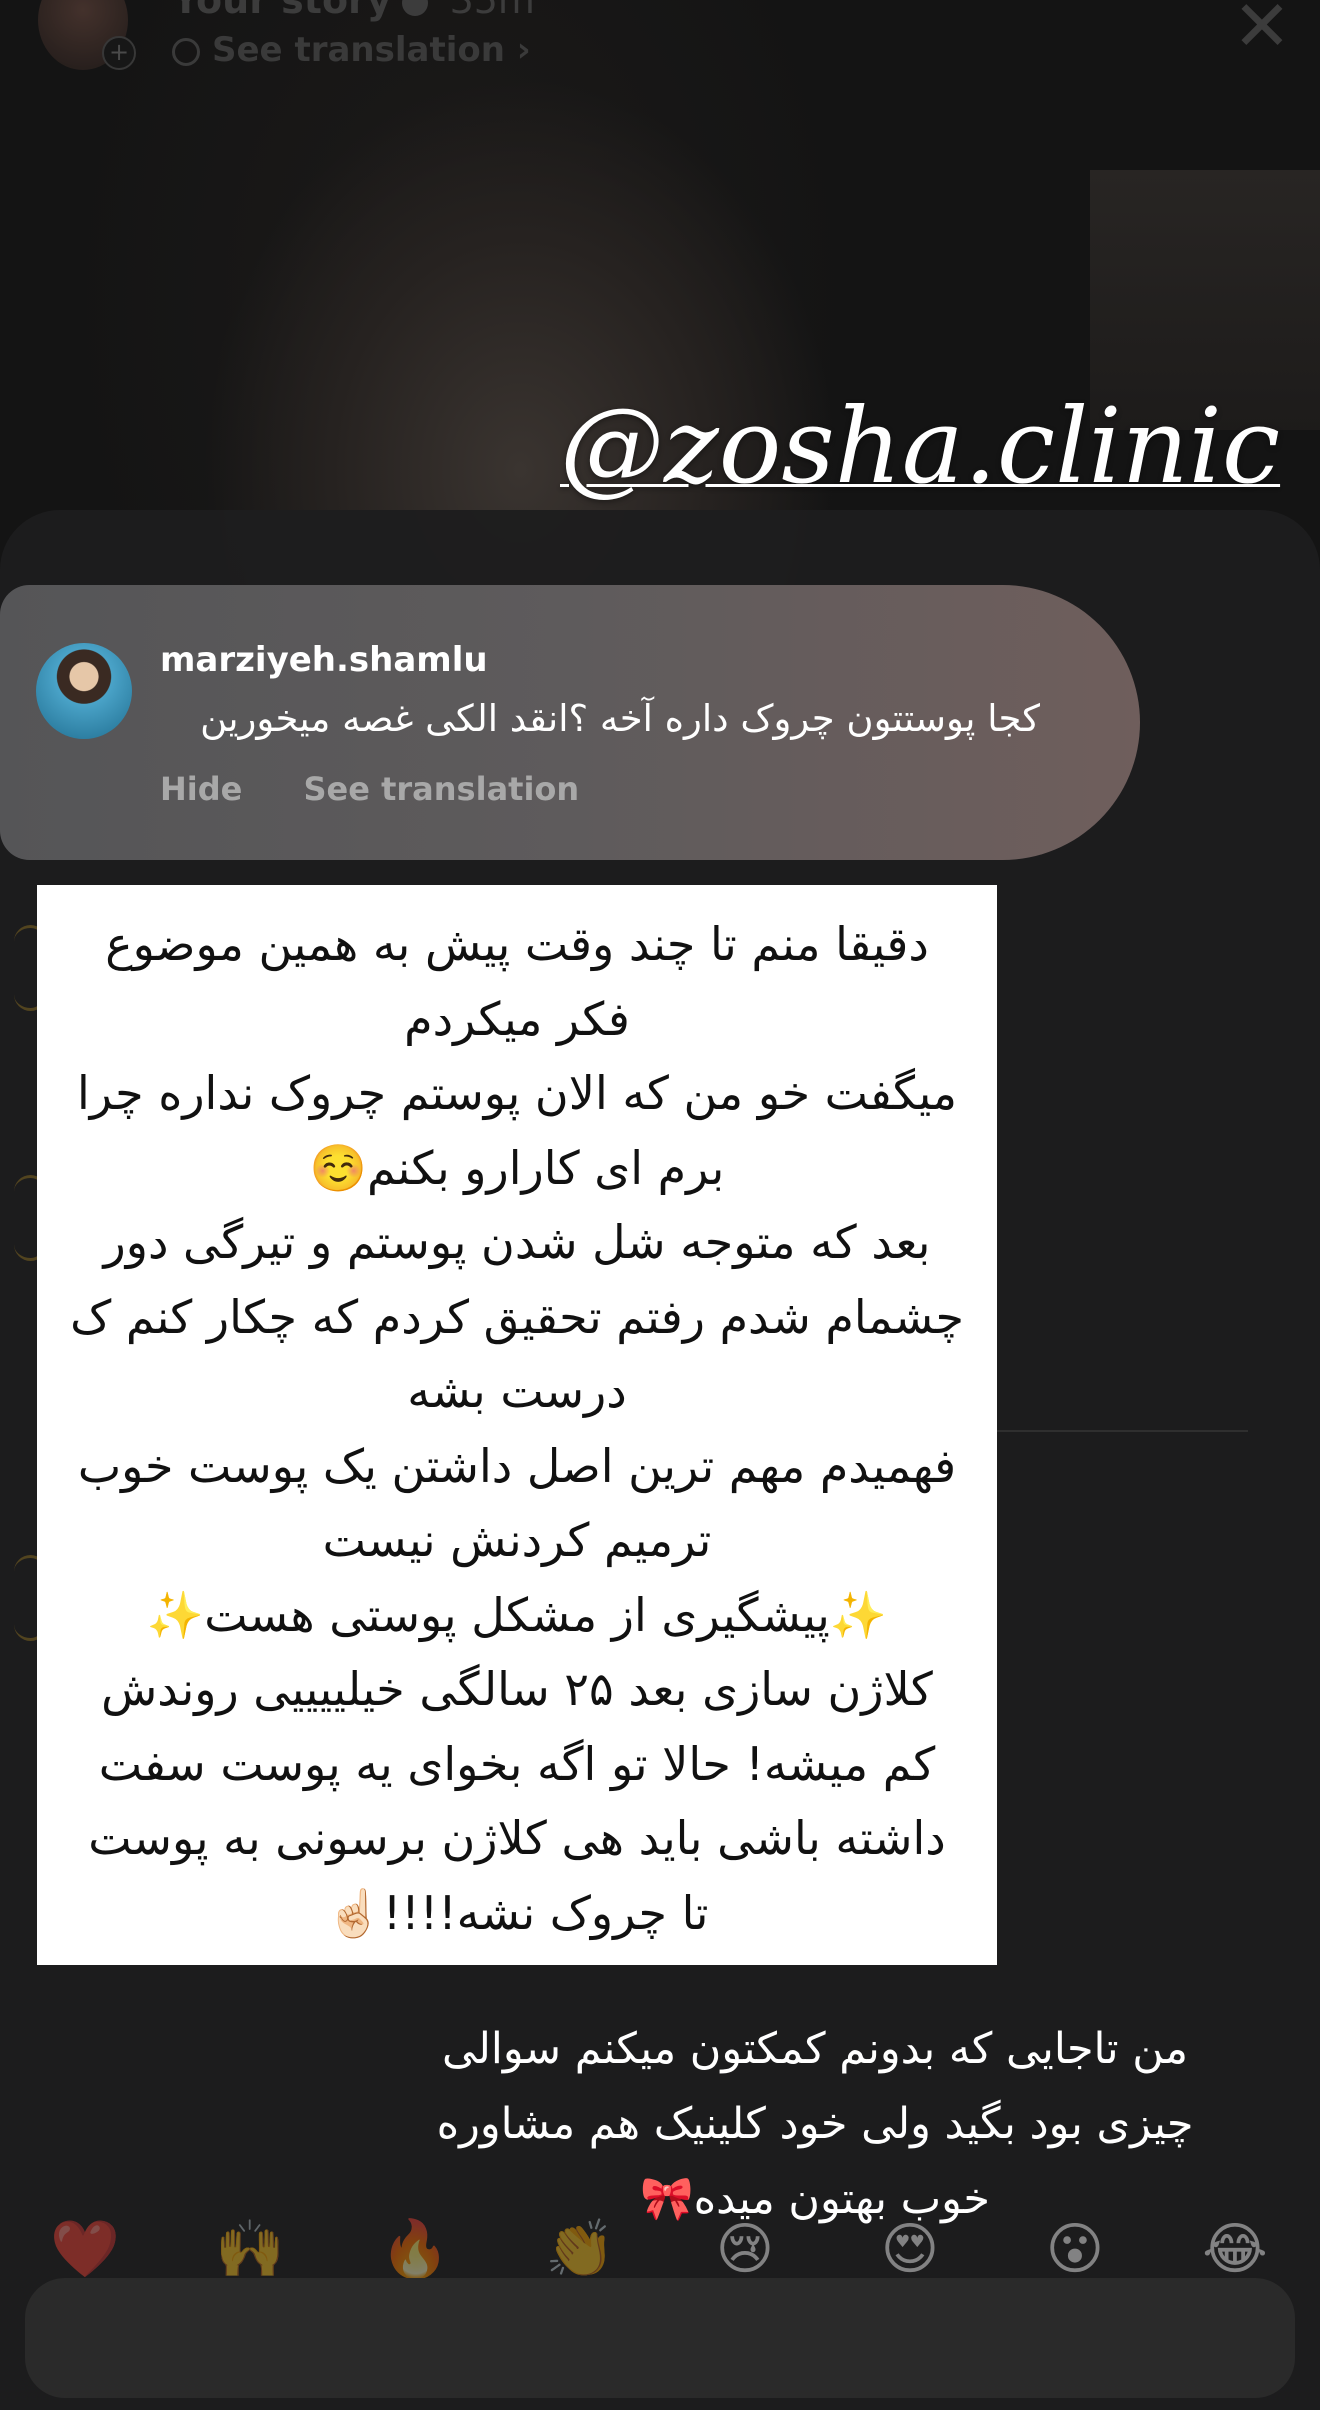 This screenshot has height=2410, width=1320. I want to click on caption-line: چیزی بود بگید ولی خود کلینیک هم مشاوره, so click(815, 2124).